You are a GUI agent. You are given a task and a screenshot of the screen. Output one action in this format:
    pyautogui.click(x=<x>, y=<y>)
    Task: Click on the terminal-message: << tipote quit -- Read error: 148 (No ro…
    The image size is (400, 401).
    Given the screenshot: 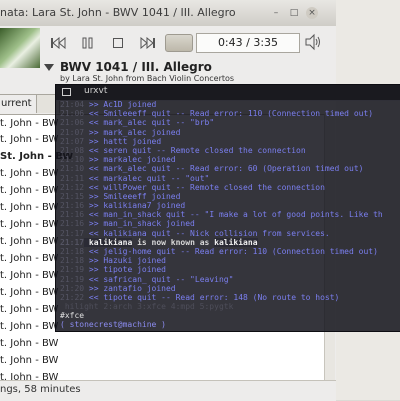 What is the action you would take?
    pyautogui.click(x=212, y=297)
    